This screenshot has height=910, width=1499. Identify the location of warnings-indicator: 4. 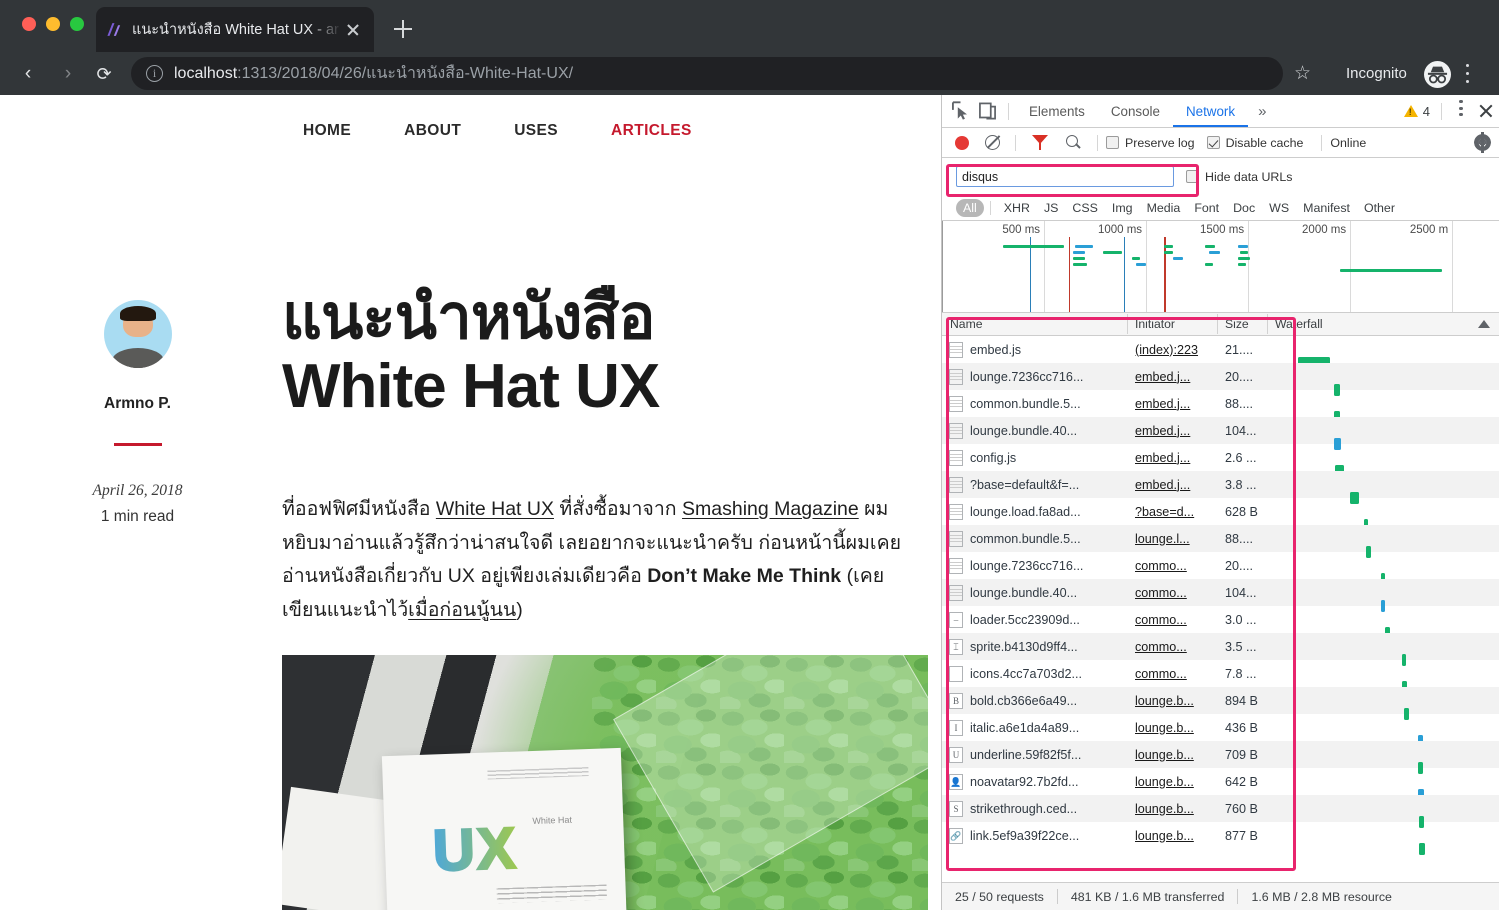
(1418, 111).